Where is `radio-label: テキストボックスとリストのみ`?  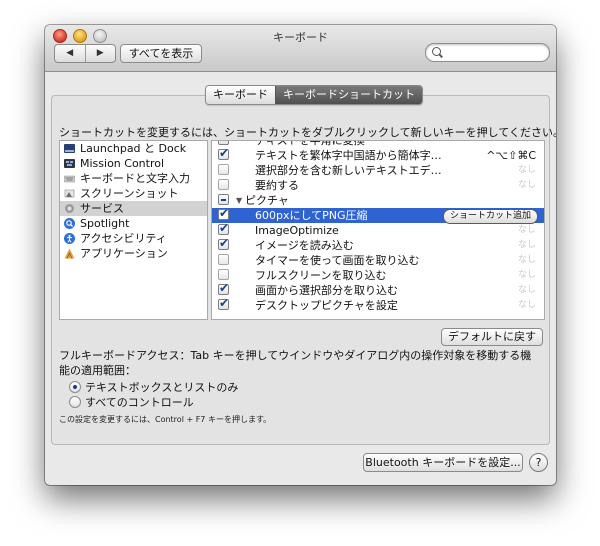
radio-label: テキストボックスとリストのみ is located at coordinates (162, 387).